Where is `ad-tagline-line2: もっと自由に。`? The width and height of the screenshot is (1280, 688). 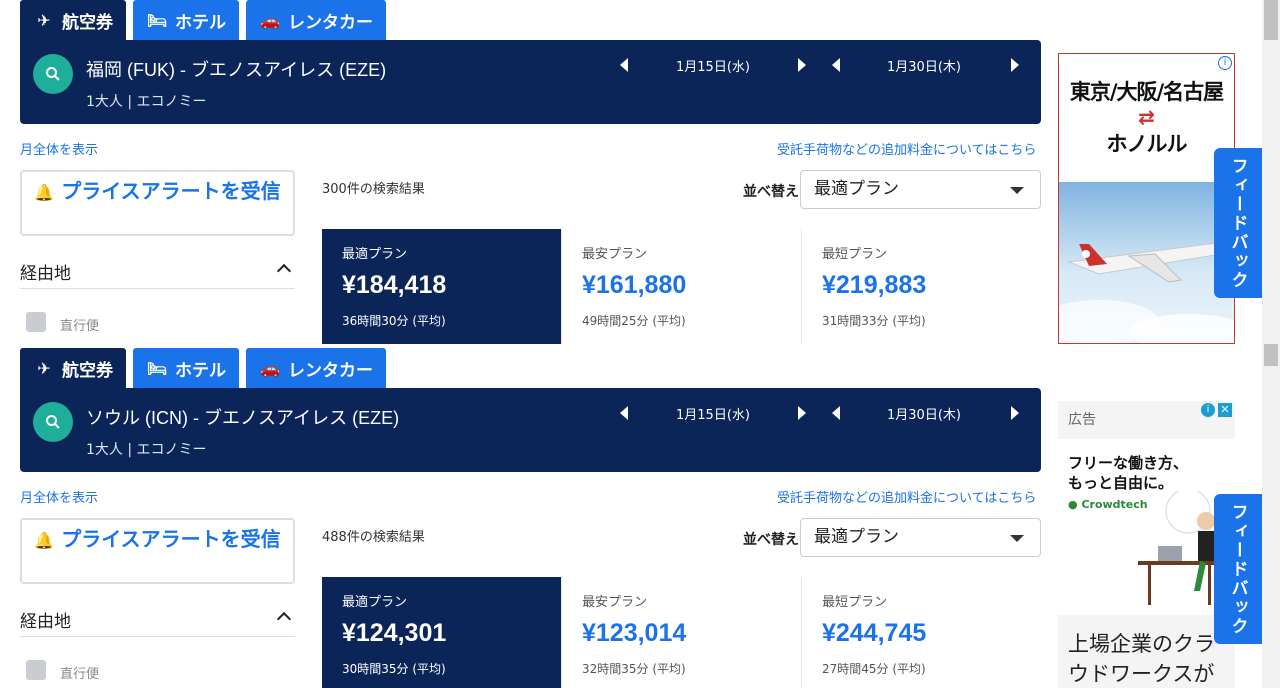 ad-tagline-line2: もっと自由に。 is located at coordinates (1121, 483).